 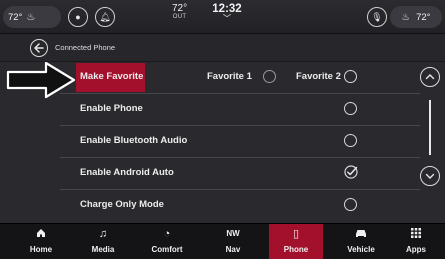 I want to click on car-icon, so click(x=361, y=234).